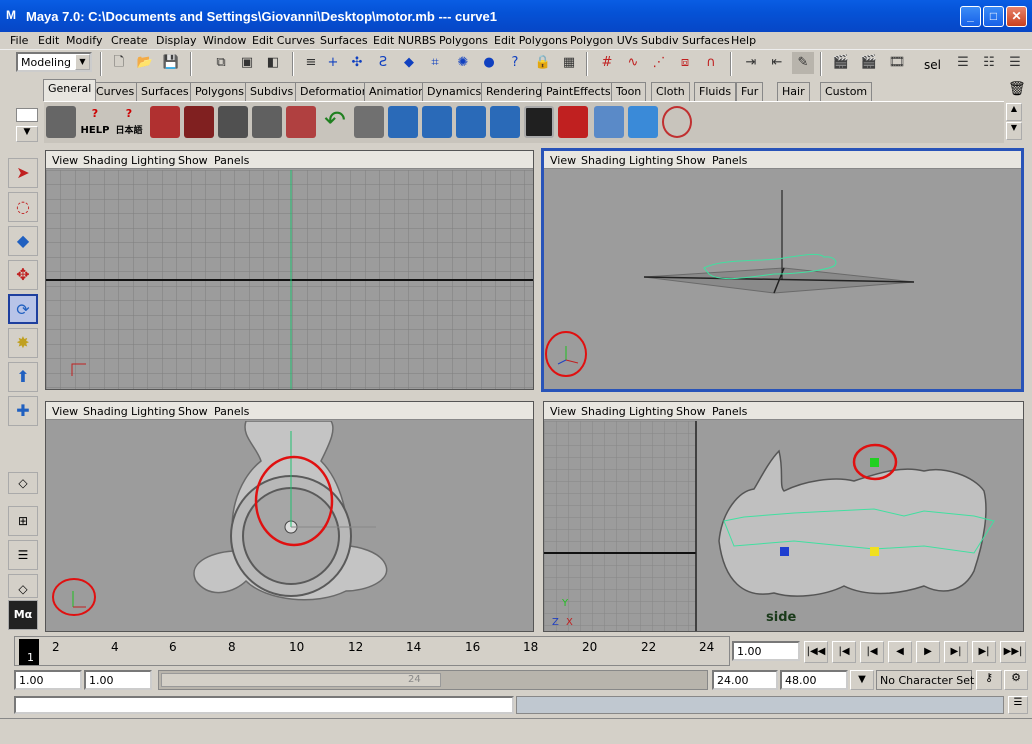  Describe the element at coordinates (23, 521) in the screenshot. I see `four-pane-layout-icon: ⊞` at that location.